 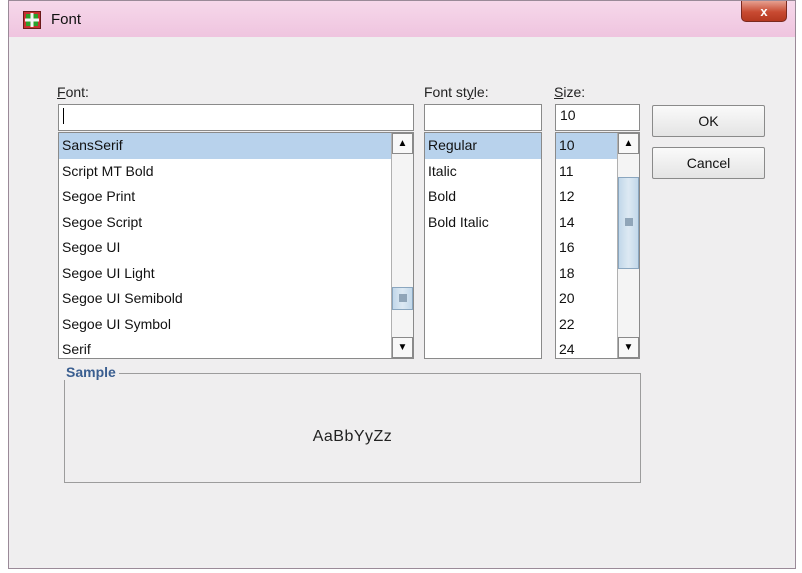 What do you see at coordinates (456, 92) in the screenshot?
I see `font-style-label: Font style:` at bounding box center [456, 92].